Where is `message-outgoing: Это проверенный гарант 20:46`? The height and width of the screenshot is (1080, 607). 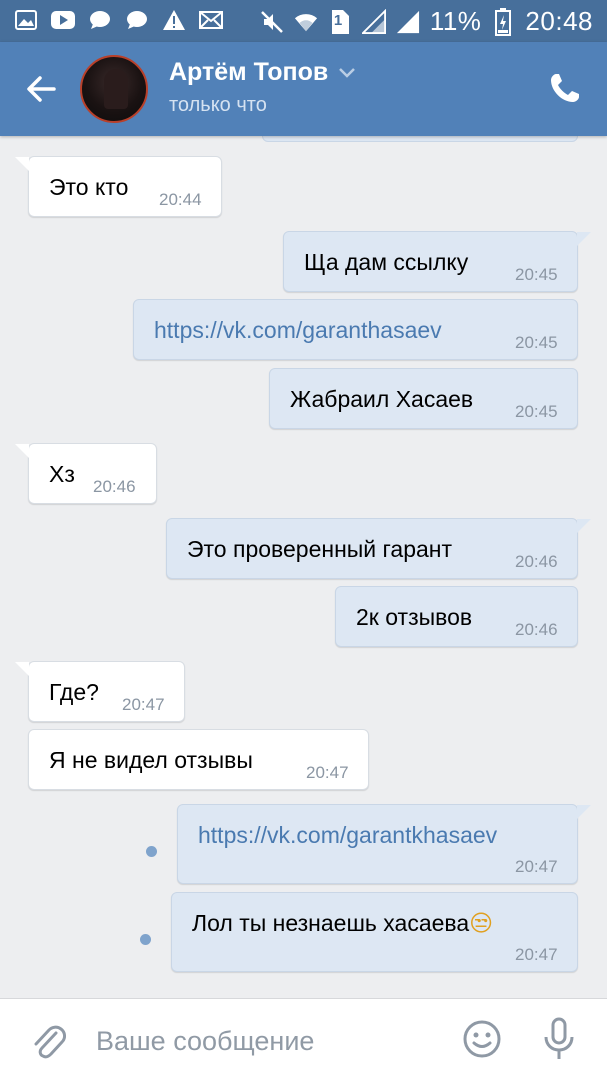 message-outgoing: Это проверенный гарант 20:46 is located at coordinates (372, 548).